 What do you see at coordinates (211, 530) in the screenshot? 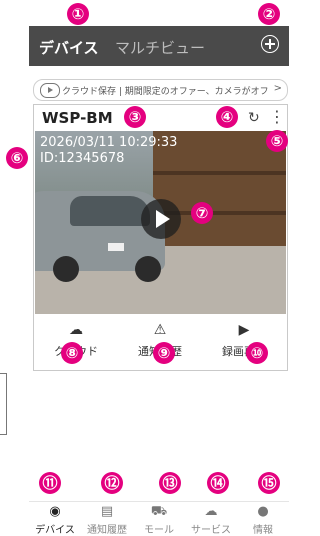
I see `tab-service-label: サービス` at bounding box center [211, 530].